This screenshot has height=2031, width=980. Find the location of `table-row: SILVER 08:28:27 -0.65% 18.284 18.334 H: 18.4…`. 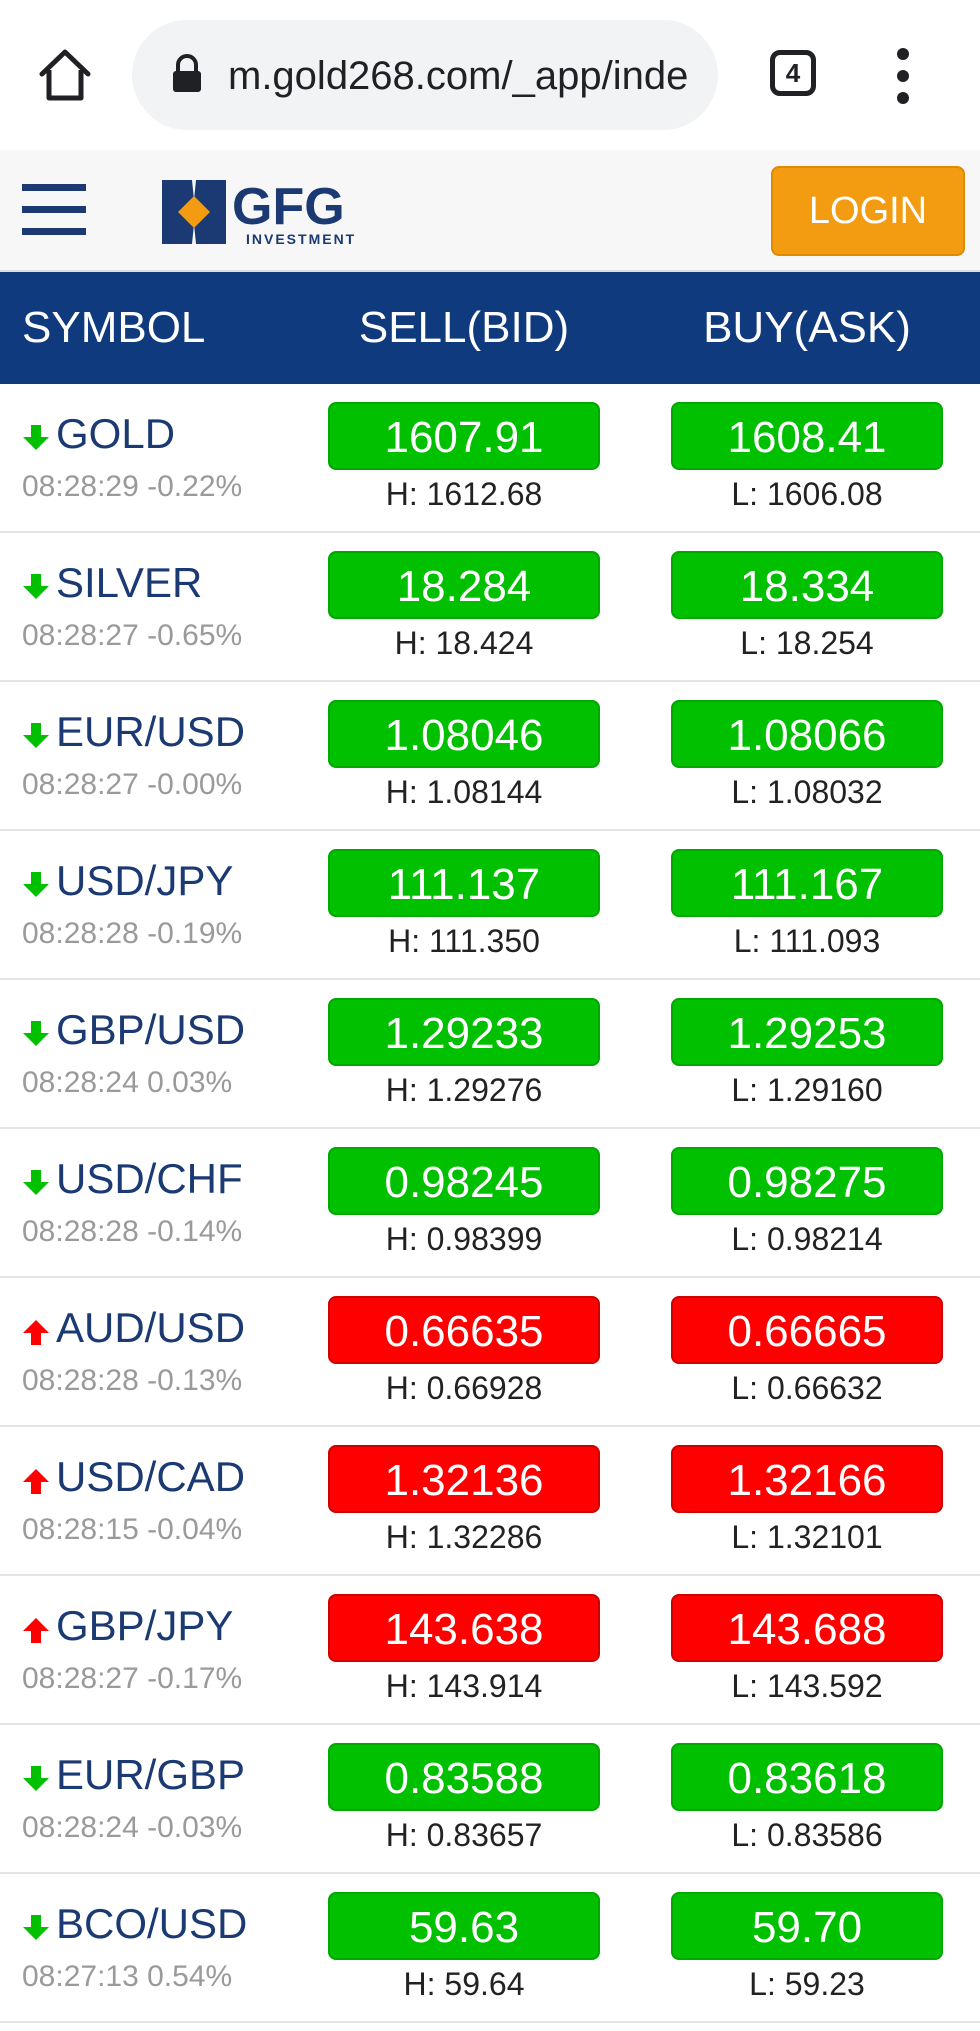

table-row: SILVER 08:28:27 -0.65% 18.284 18.334 H: 18.4… is located at coordinates (490, 607).